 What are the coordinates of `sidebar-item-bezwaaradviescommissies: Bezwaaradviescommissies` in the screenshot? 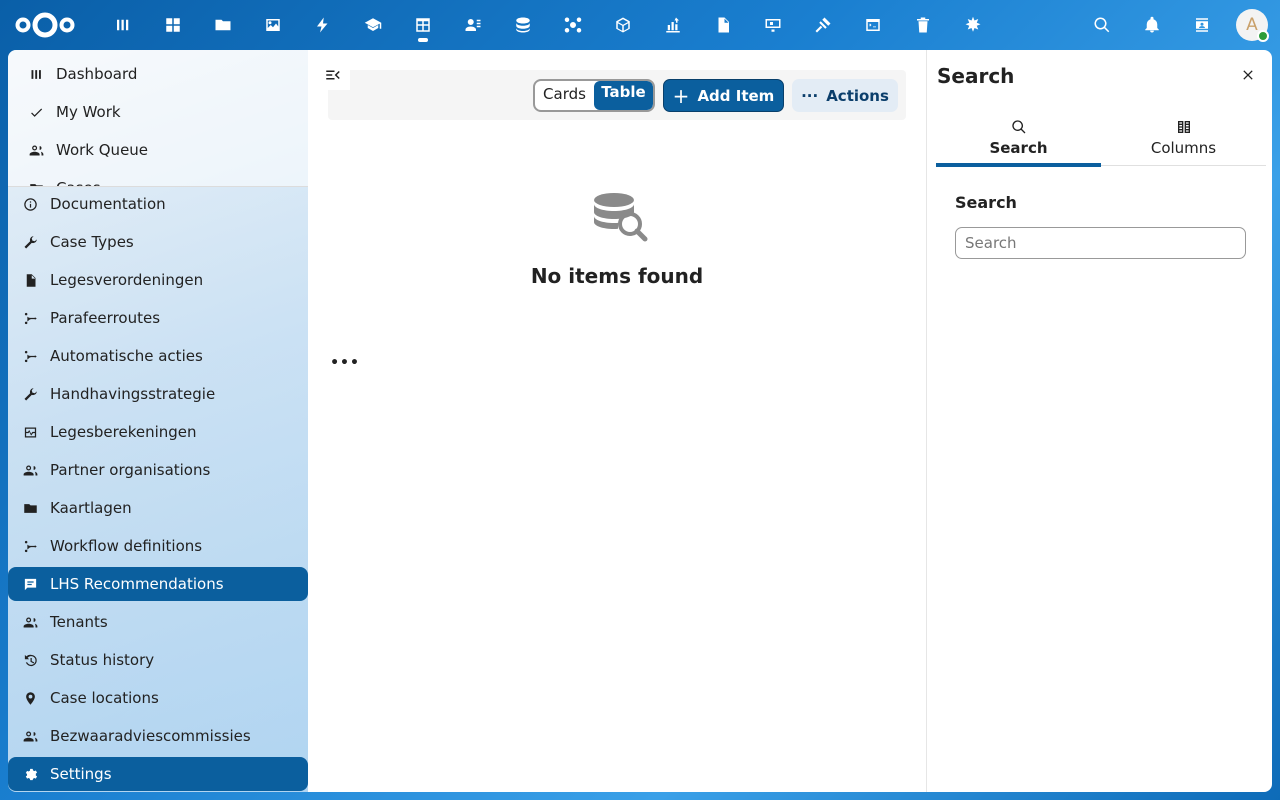 It's located at (158, 736).